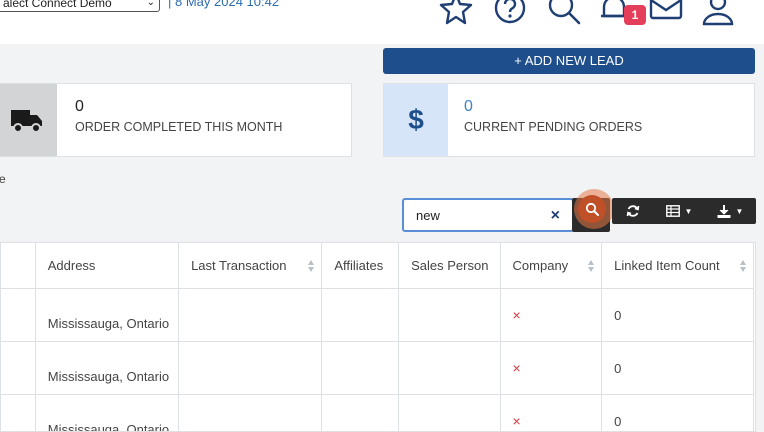 This screenshot has width=764, height=432. Describe the element at coordinates (555, 216) in the screenshot. I see `clear-search-icon: ×` at that location.